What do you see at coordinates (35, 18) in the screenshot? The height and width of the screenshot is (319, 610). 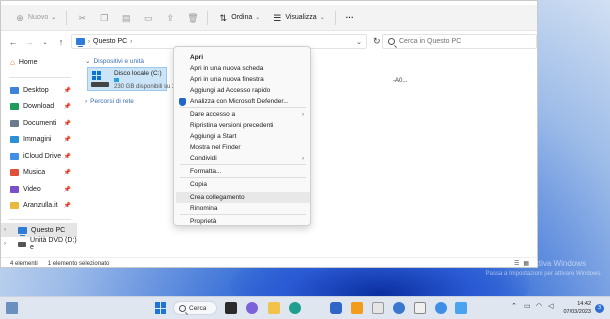 I see `new-button: ⊕ Nuovo ⌄` at bounding box center [35, 18].